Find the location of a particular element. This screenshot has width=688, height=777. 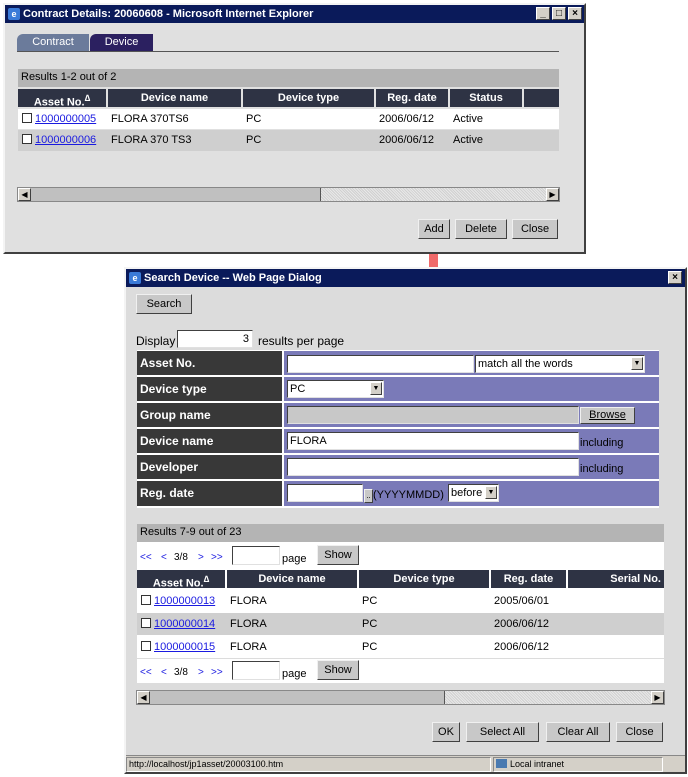

device-type-select: PC ▼ is located at coordinates (335, 389).